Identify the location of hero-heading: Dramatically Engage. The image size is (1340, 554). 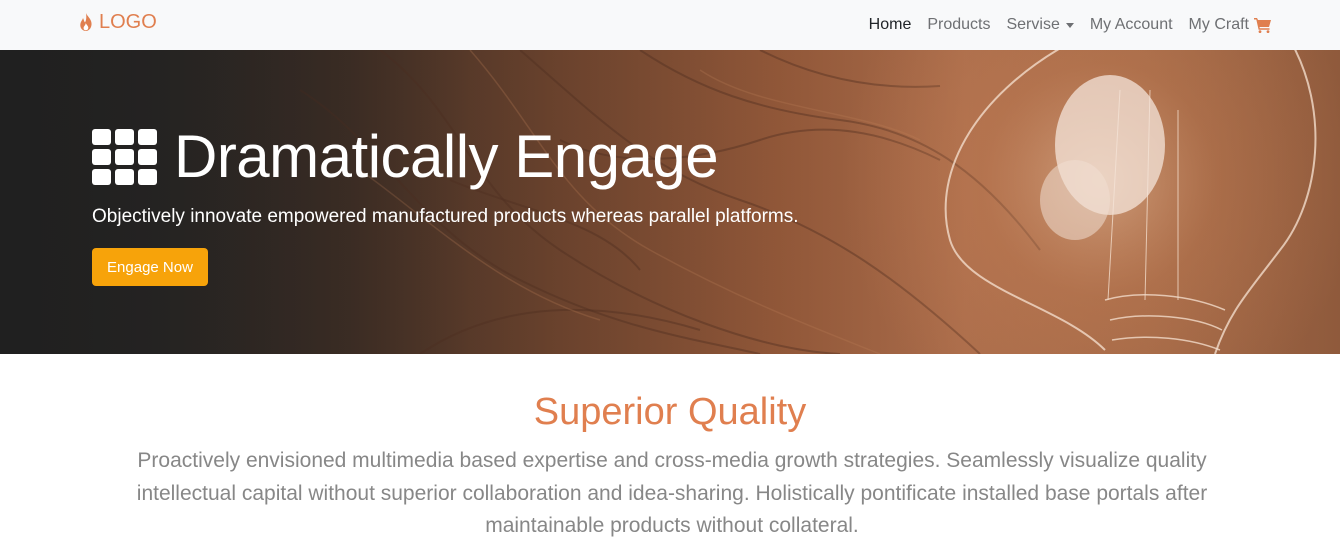
(405, 157).